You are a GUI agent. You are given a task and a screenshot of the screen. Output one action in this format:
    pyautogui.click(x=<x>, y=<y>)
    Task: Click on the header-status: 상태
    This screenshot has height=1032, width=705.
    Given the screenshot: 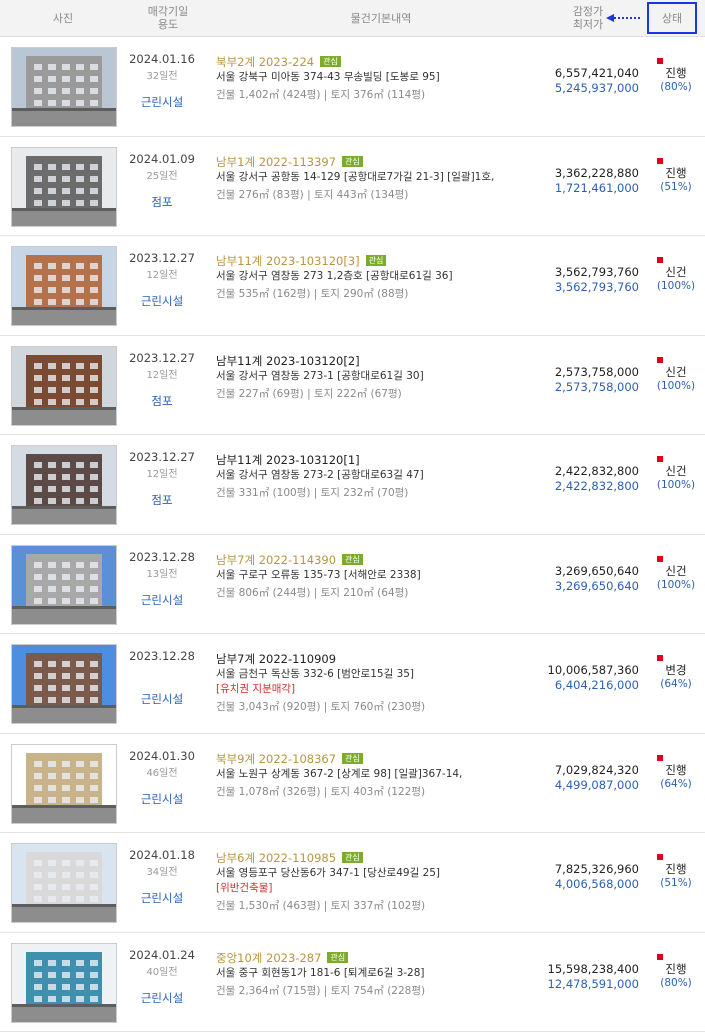 What is the action you would take?
    pyautogui.click(x=672, y=18)
    